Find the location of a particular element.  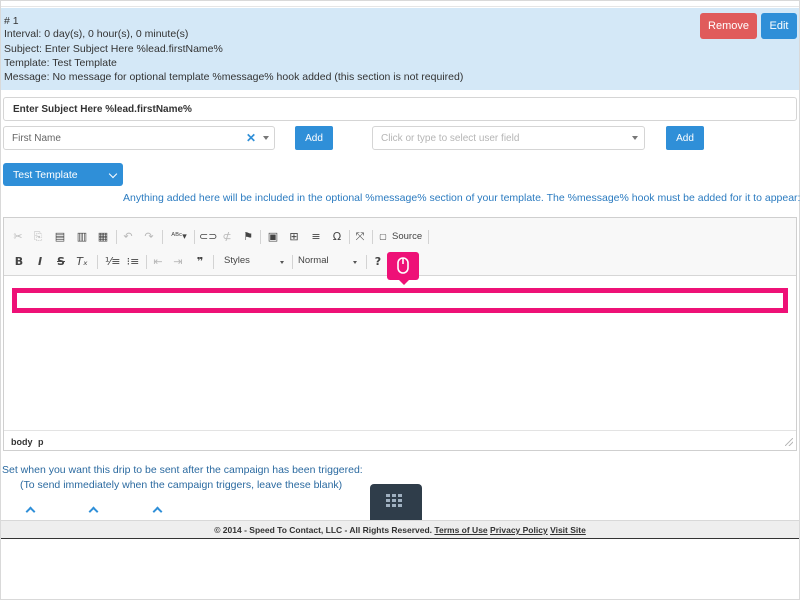

terms-link: Terms of Use is located at coordinates (460, 530).